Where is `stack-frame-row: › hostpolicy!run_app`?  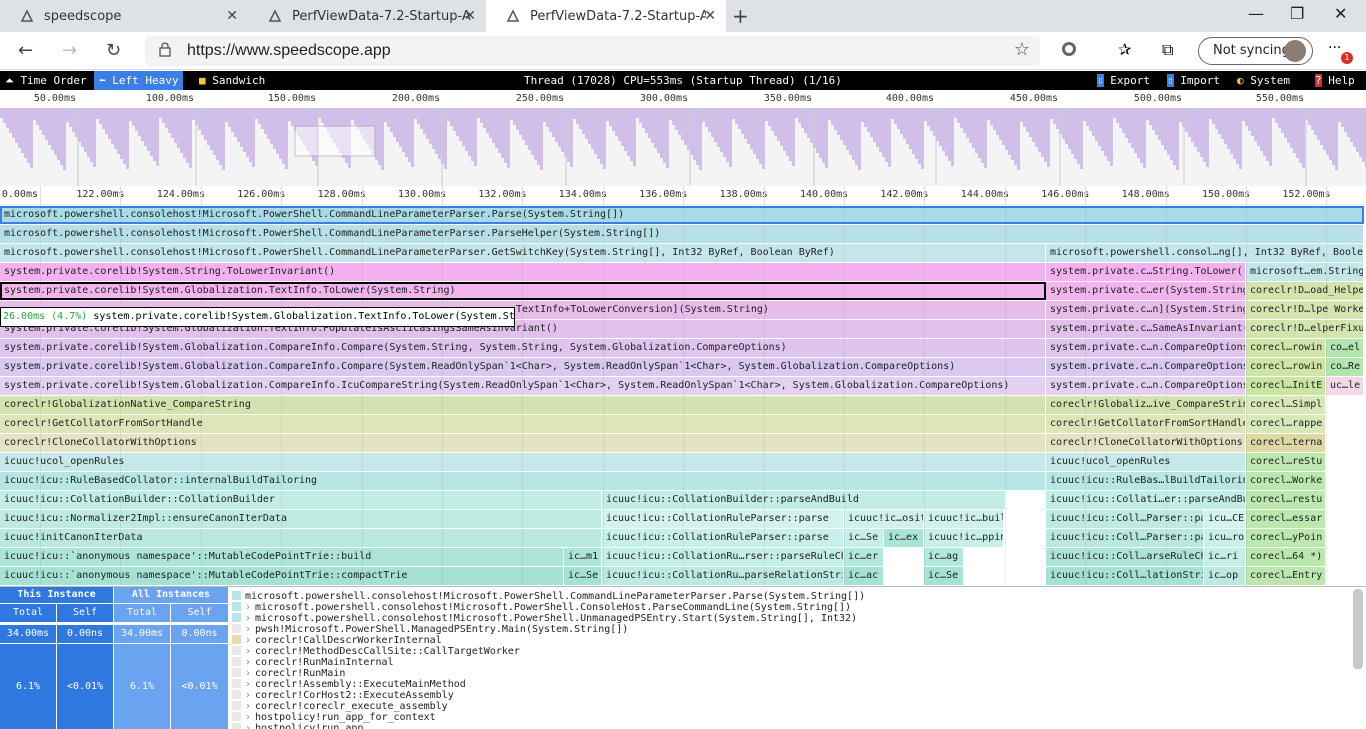
stack-frame-row: › hostpolicy!run_app is located at coordinates (297, 726).